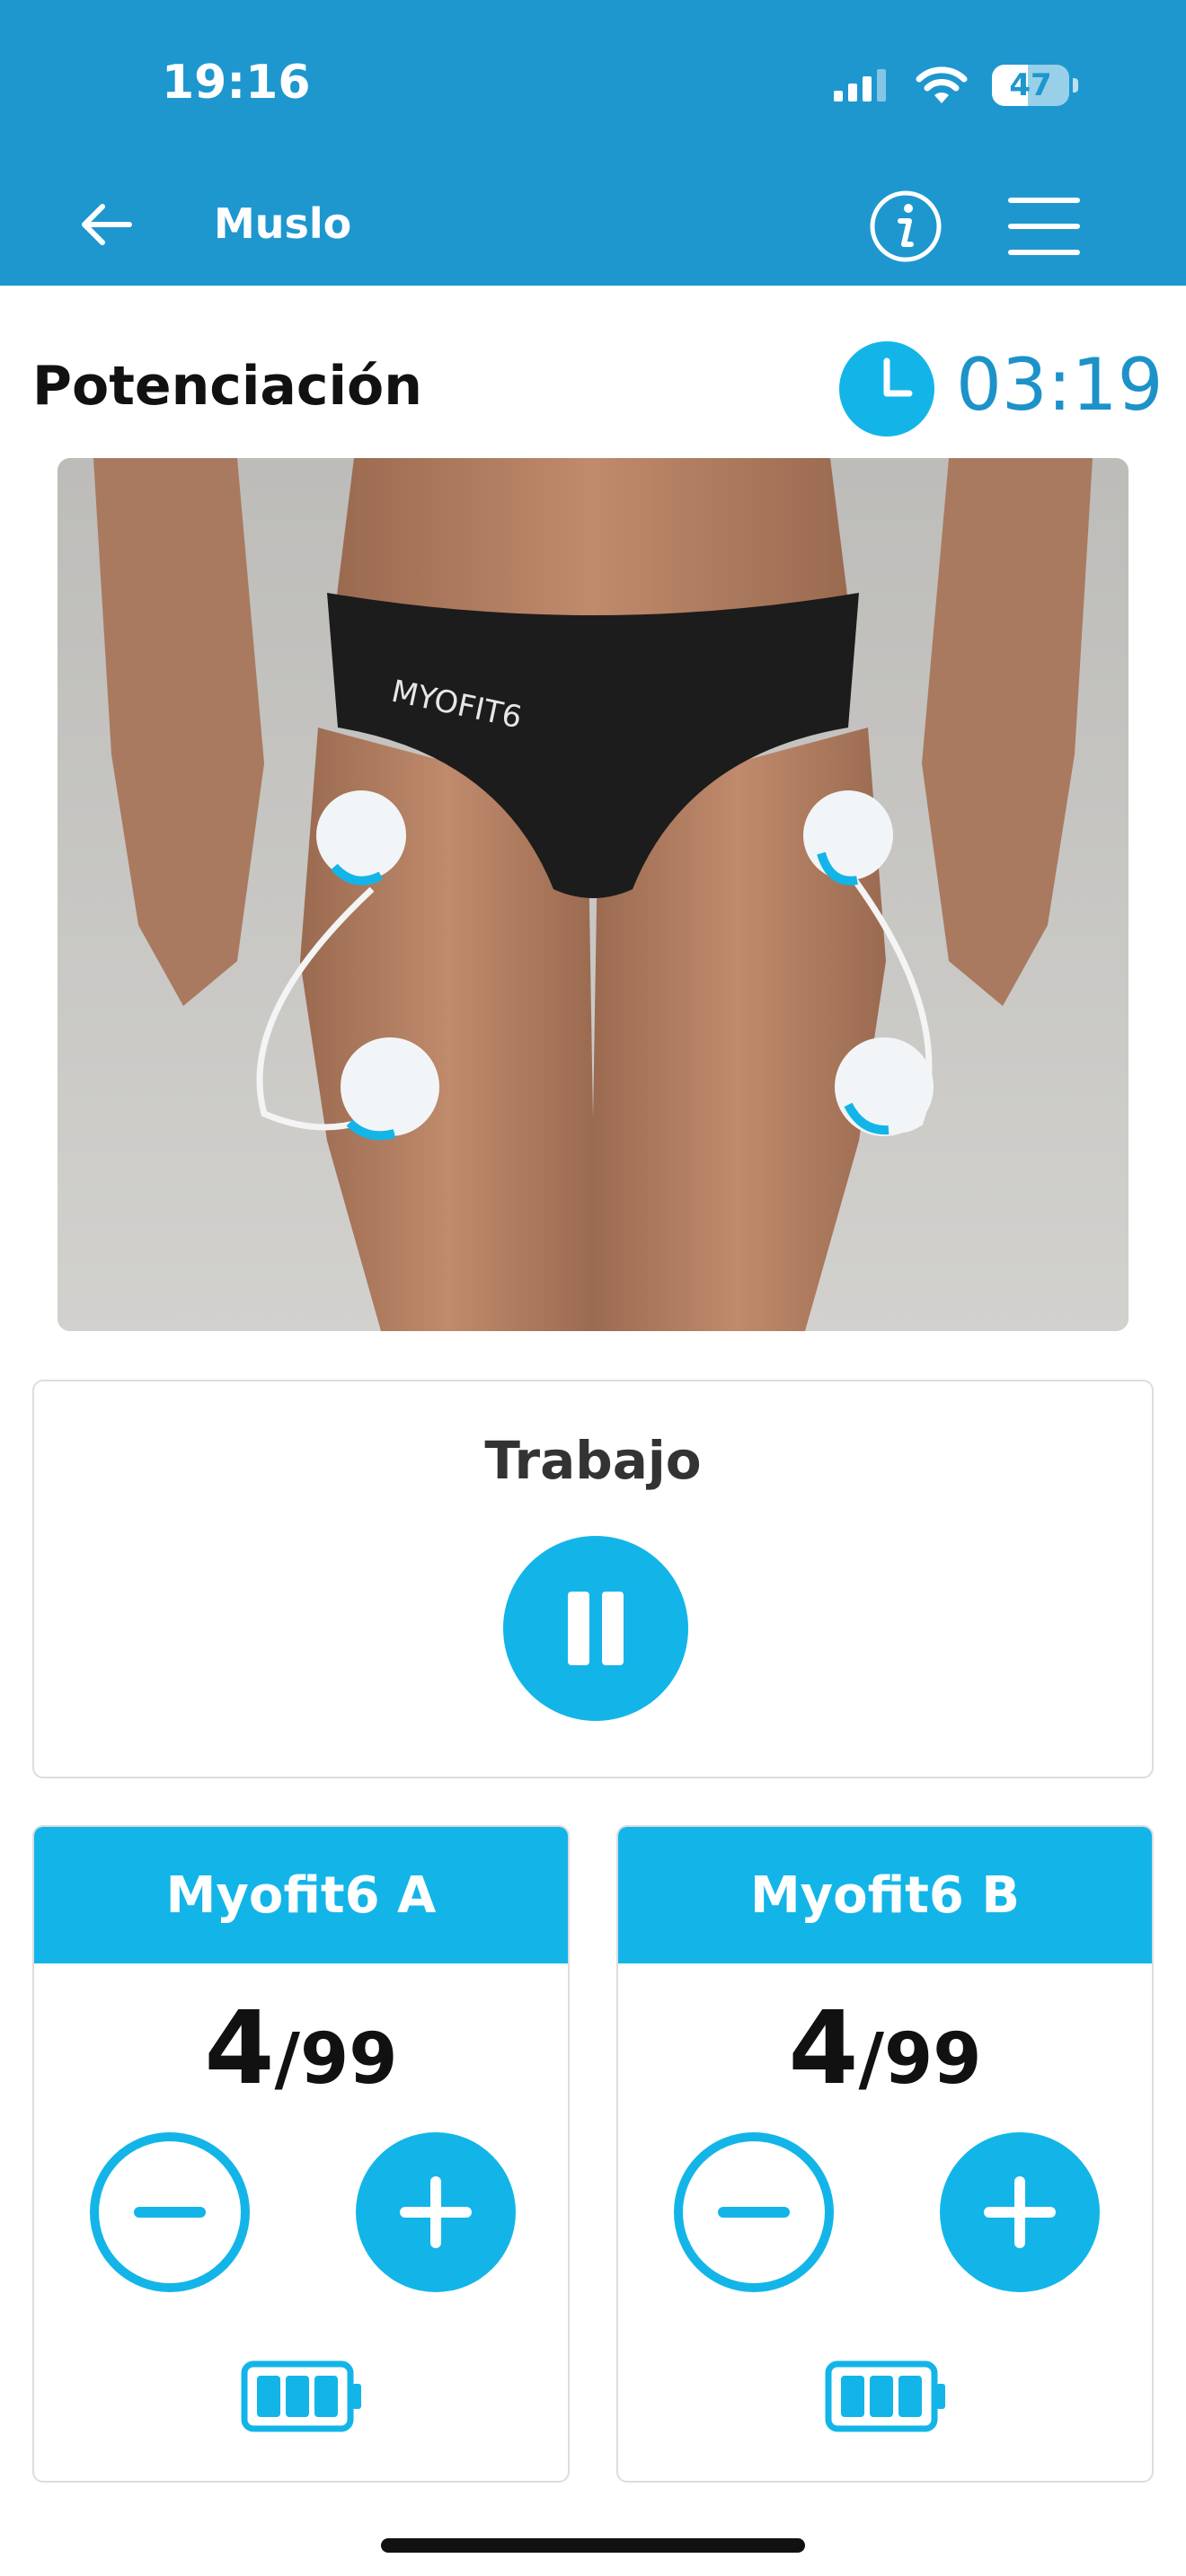 The width and height of the screenshot is (1186, 2576). What do you see at coordinates (886, 389) in the screenshot?
I see `clock-icon` at bounding box center [886, 389].